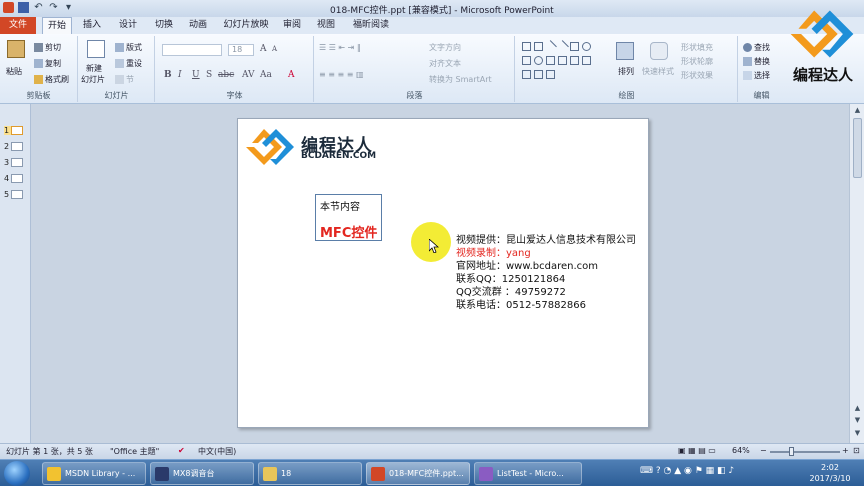  I want to click on taskbar-item-folder: 18, so click(310, 473).